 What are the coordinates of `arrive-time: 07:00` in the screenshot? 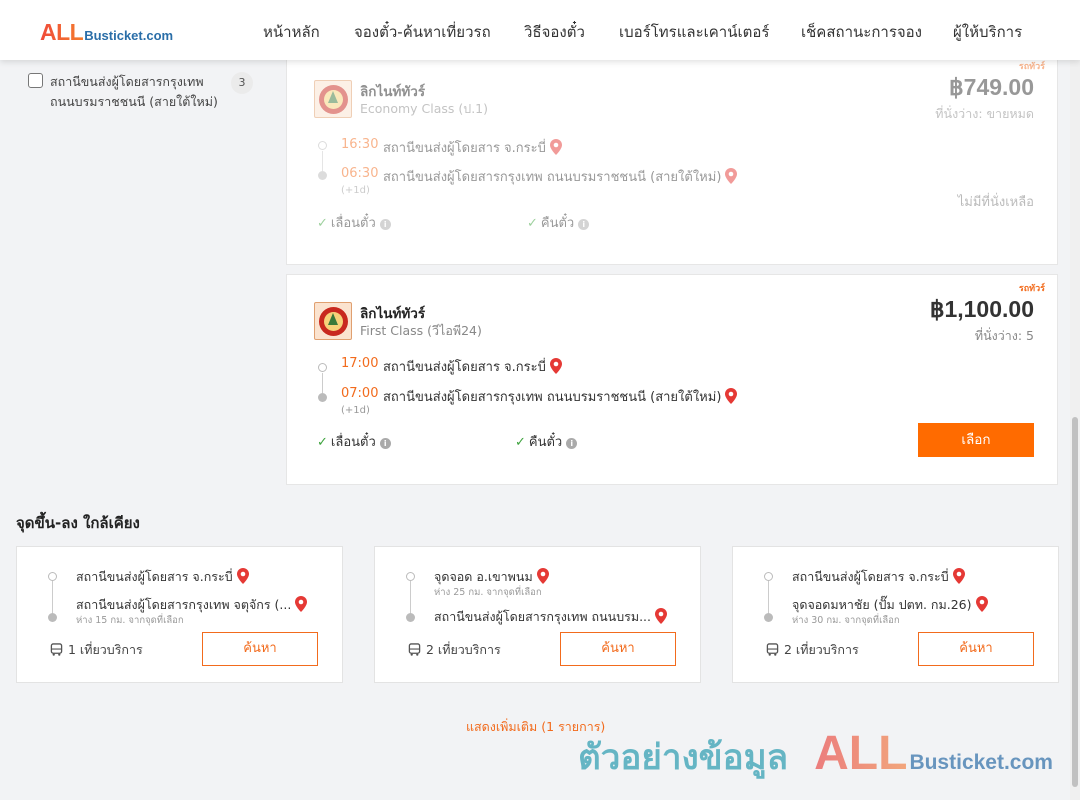 It's located at (360, 393).